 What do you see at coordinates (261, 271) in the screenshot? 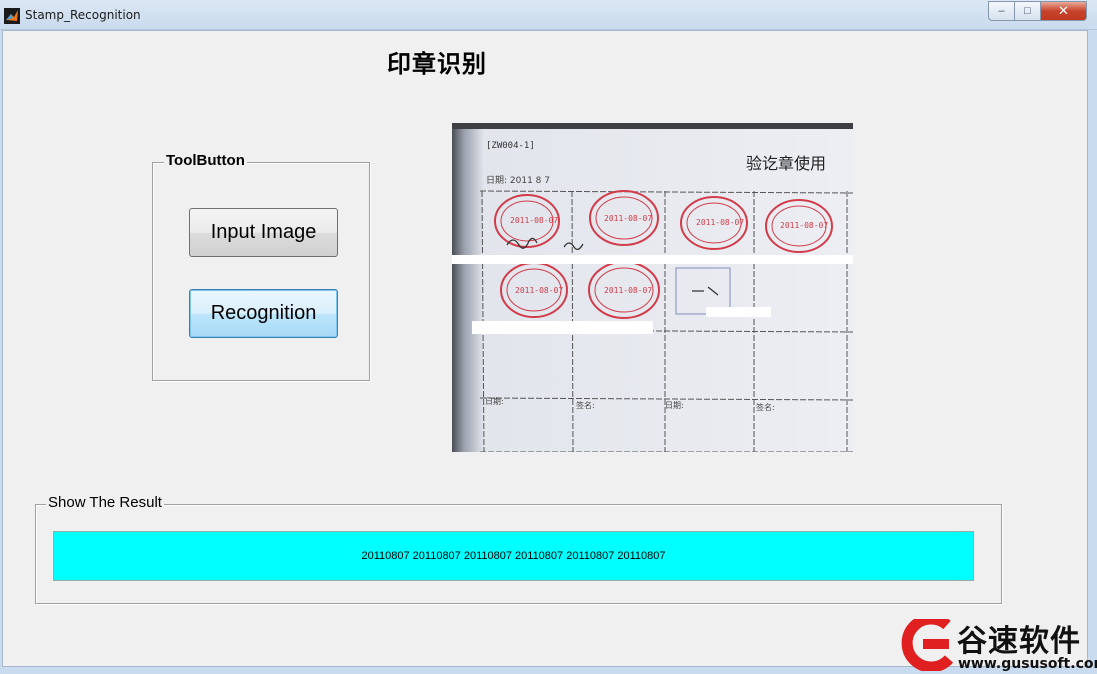
I see `toolbutton-panel` at bounding box center [261, 271].